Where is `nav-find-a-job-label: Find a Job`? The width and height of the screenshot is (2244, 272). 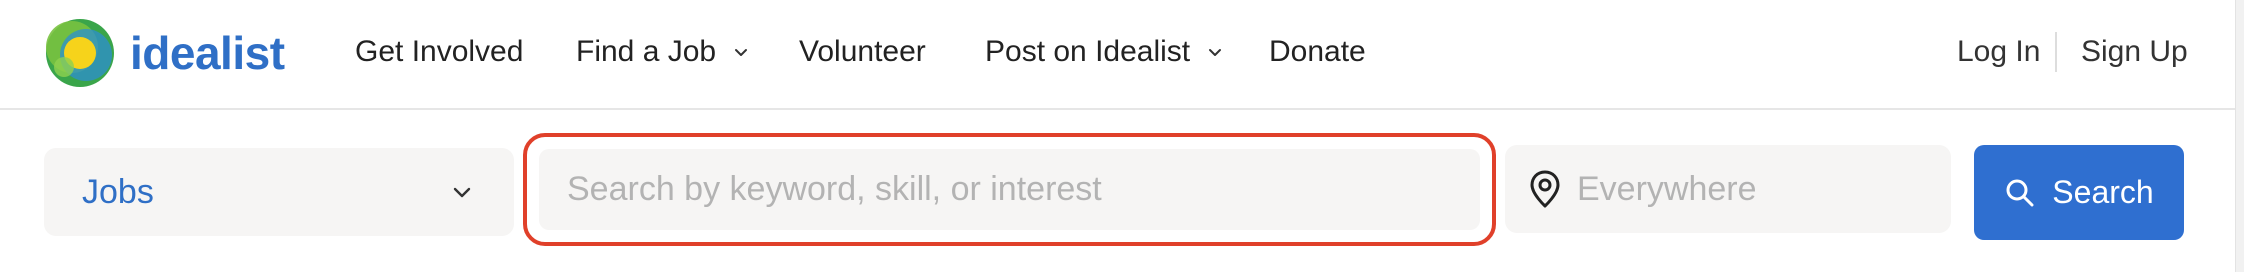
nav-find-a-job-label: Find a Job is located at coordinates (646, 51).